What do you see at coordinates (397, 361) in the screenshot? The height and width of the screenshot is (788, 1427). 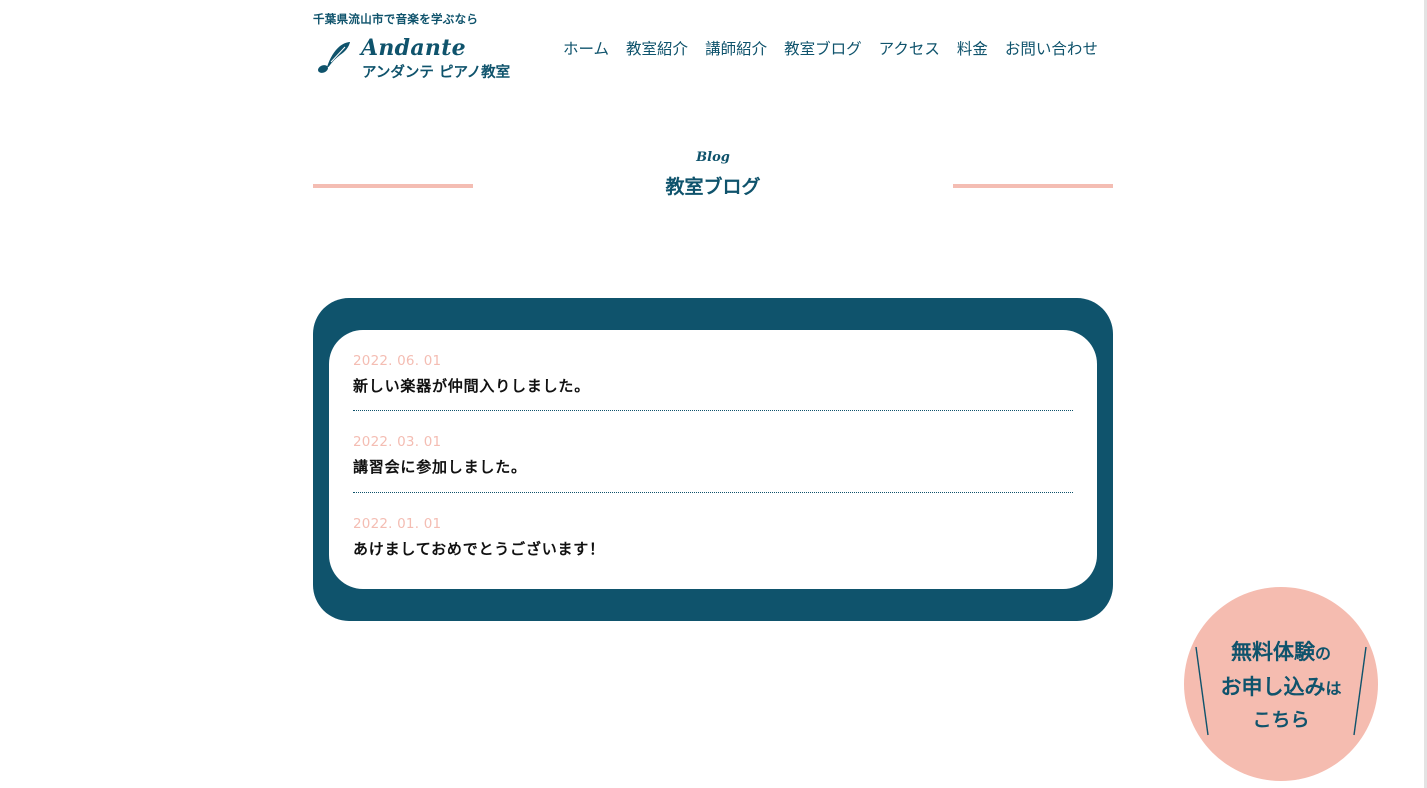 I see `post-date: 2022. 06. 01` at bounding box center [397, 361].